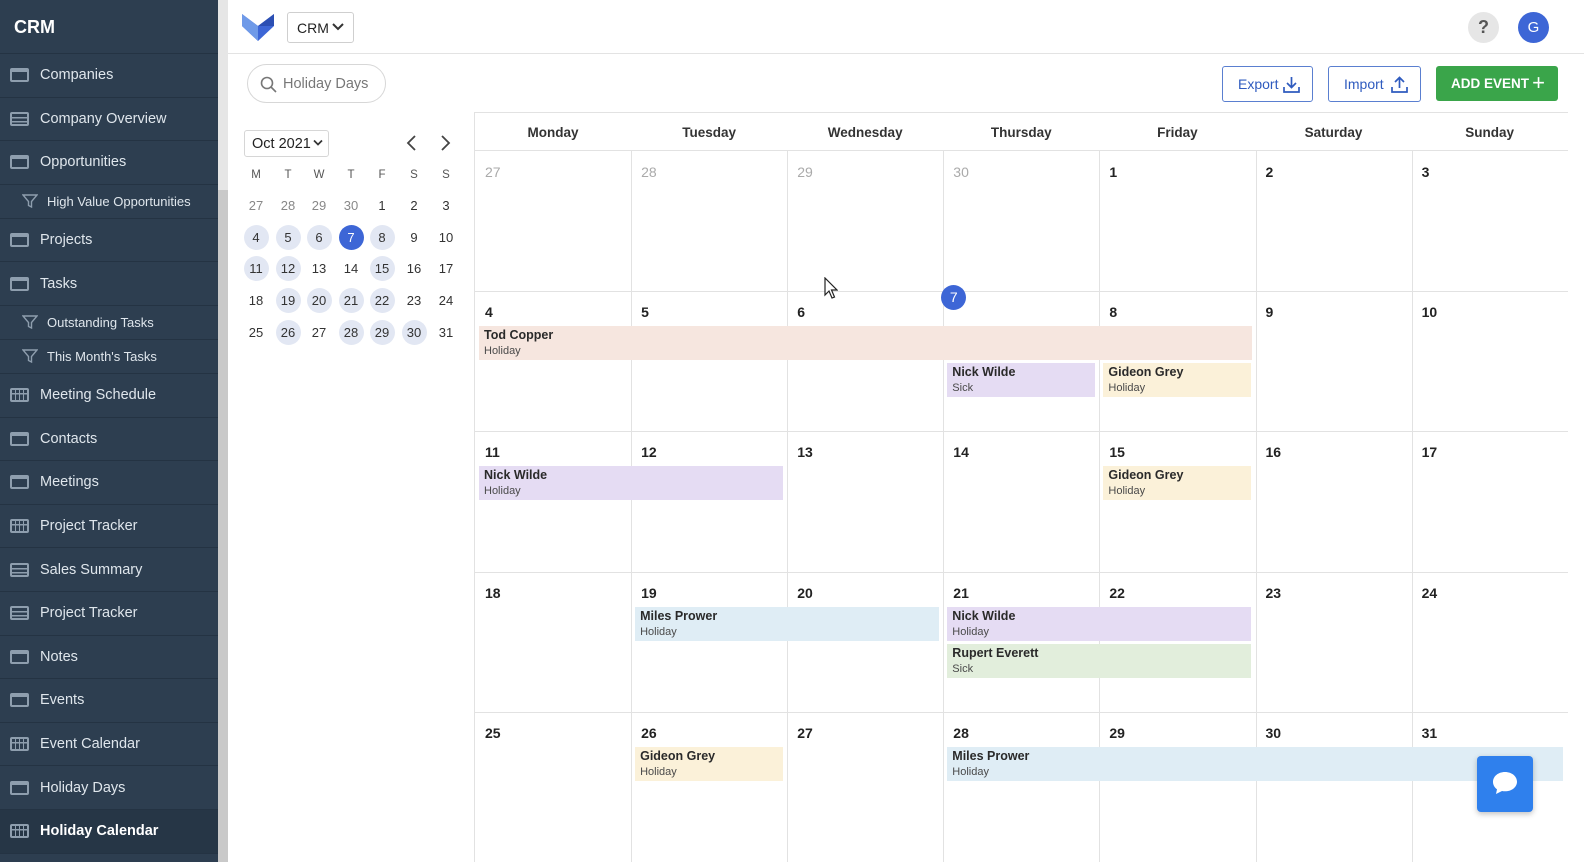  Describe the element at coordinates (316, 83) in the screenshot. I see `search-input: Holiday Days` at that location.